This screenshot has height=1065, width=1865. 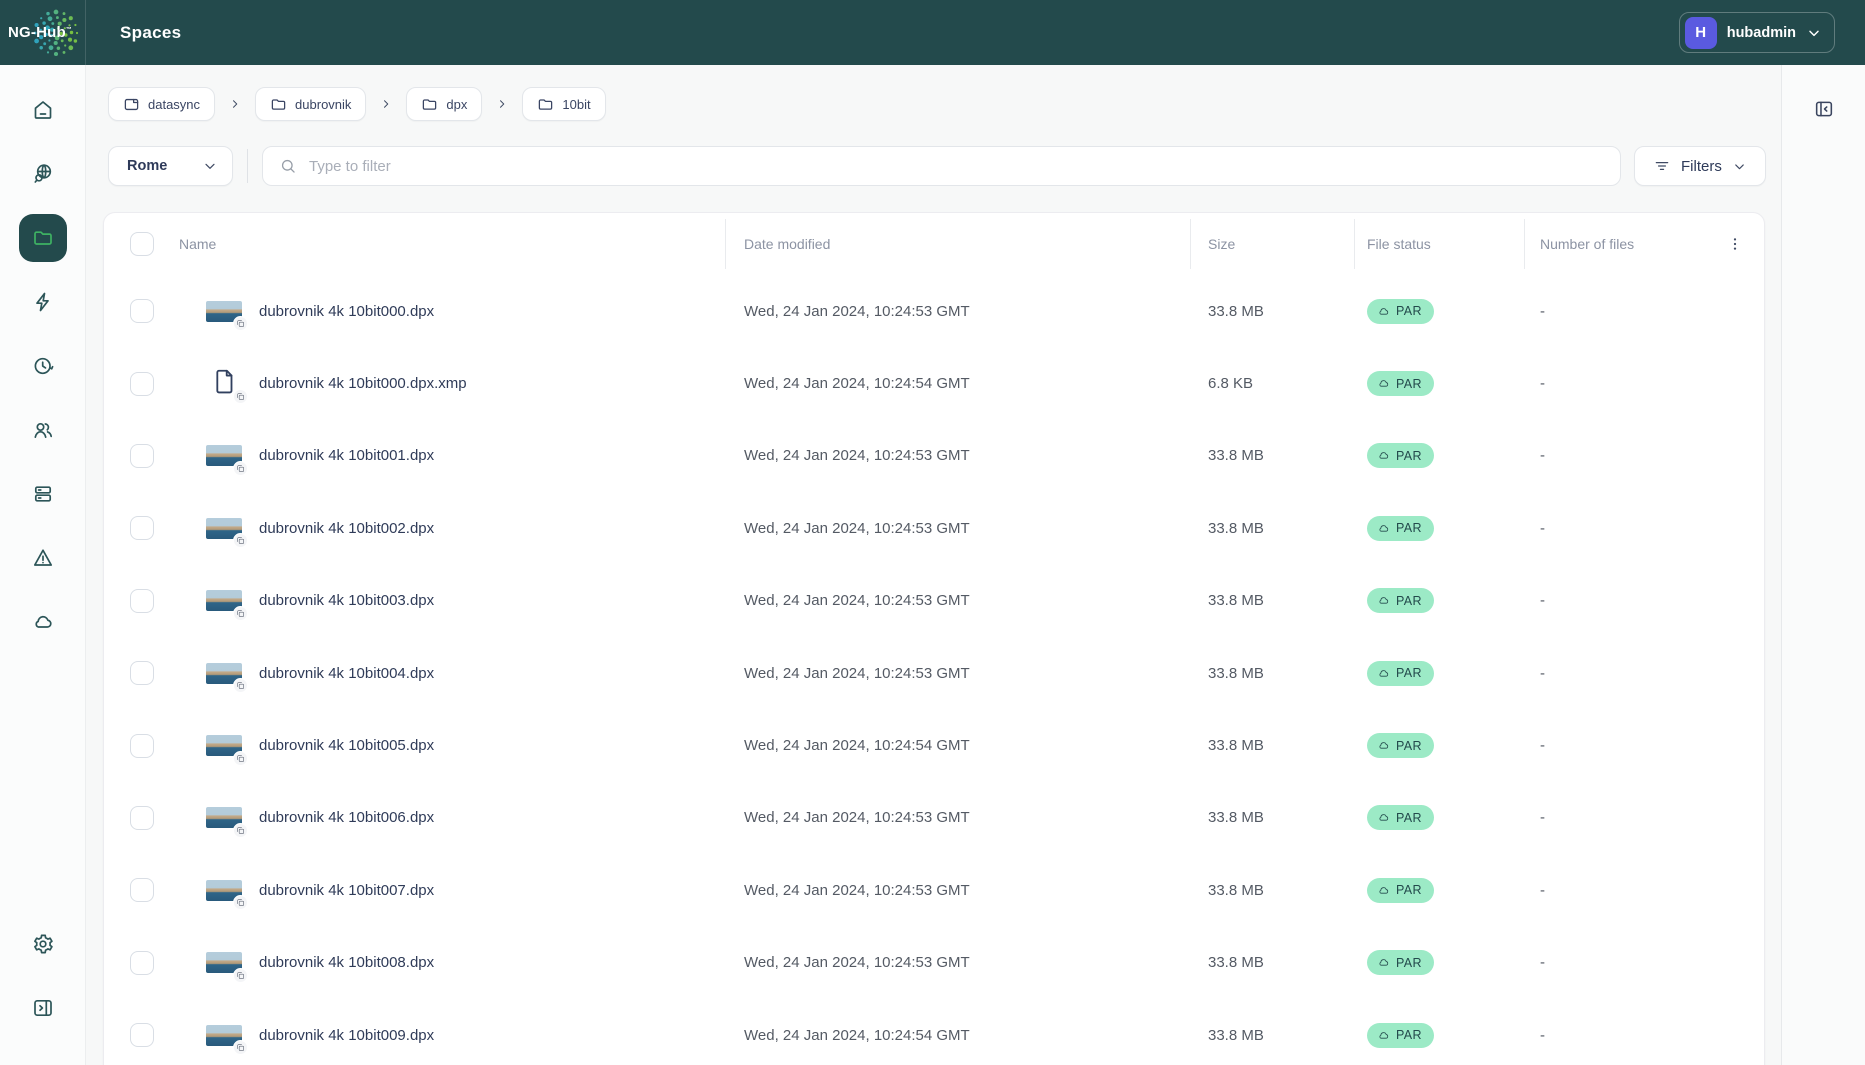 I want to click on sidebar-item-spaces, so click(x=43, y=238).